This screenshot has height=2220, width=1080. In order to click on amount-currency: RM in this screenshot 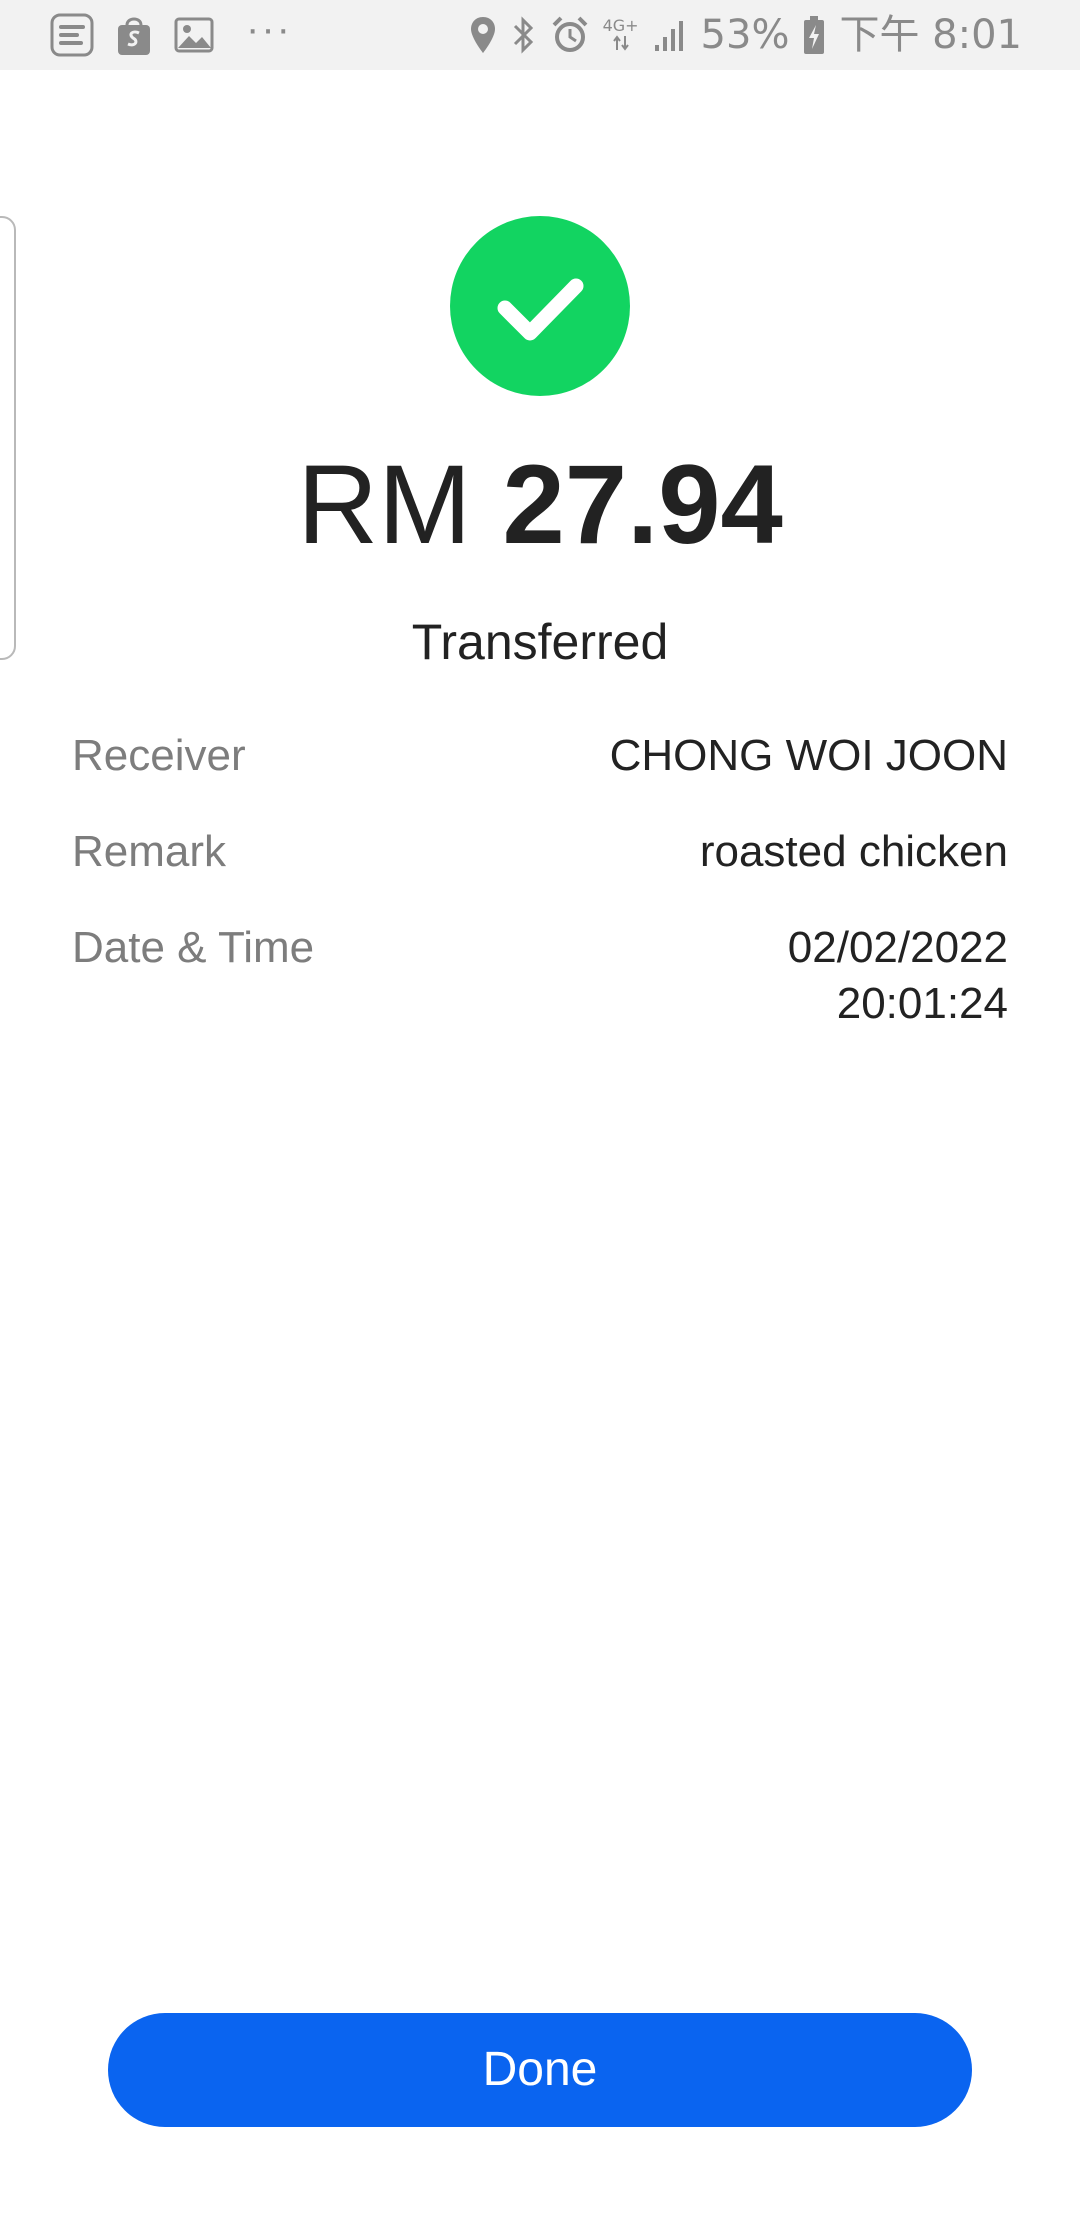, I will do `click(384, 504)`.